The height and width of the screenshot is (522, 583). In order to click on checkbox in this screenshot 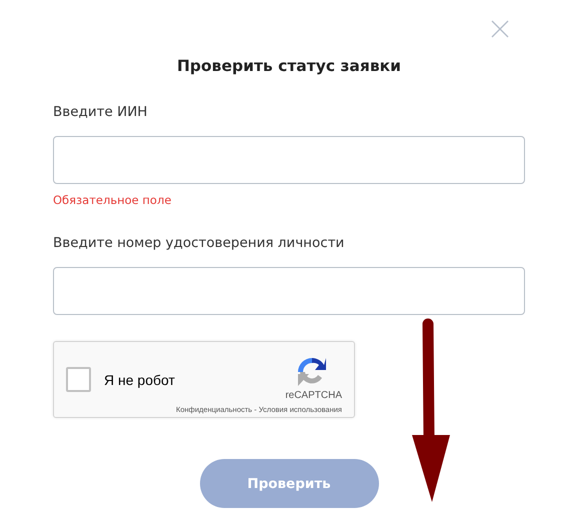, I will do `click(78, 379)`.